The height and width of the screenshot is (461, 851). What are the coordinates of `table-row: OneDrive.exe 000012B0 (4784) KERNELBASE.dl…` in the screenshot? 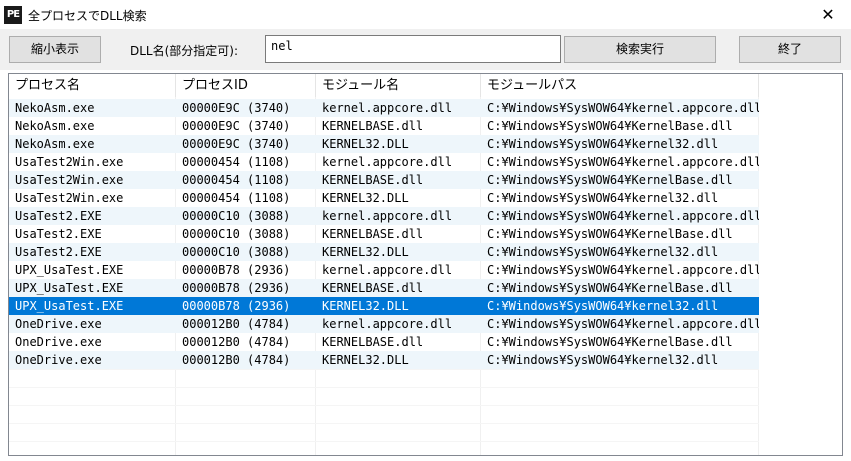 It's located at (384, 342).